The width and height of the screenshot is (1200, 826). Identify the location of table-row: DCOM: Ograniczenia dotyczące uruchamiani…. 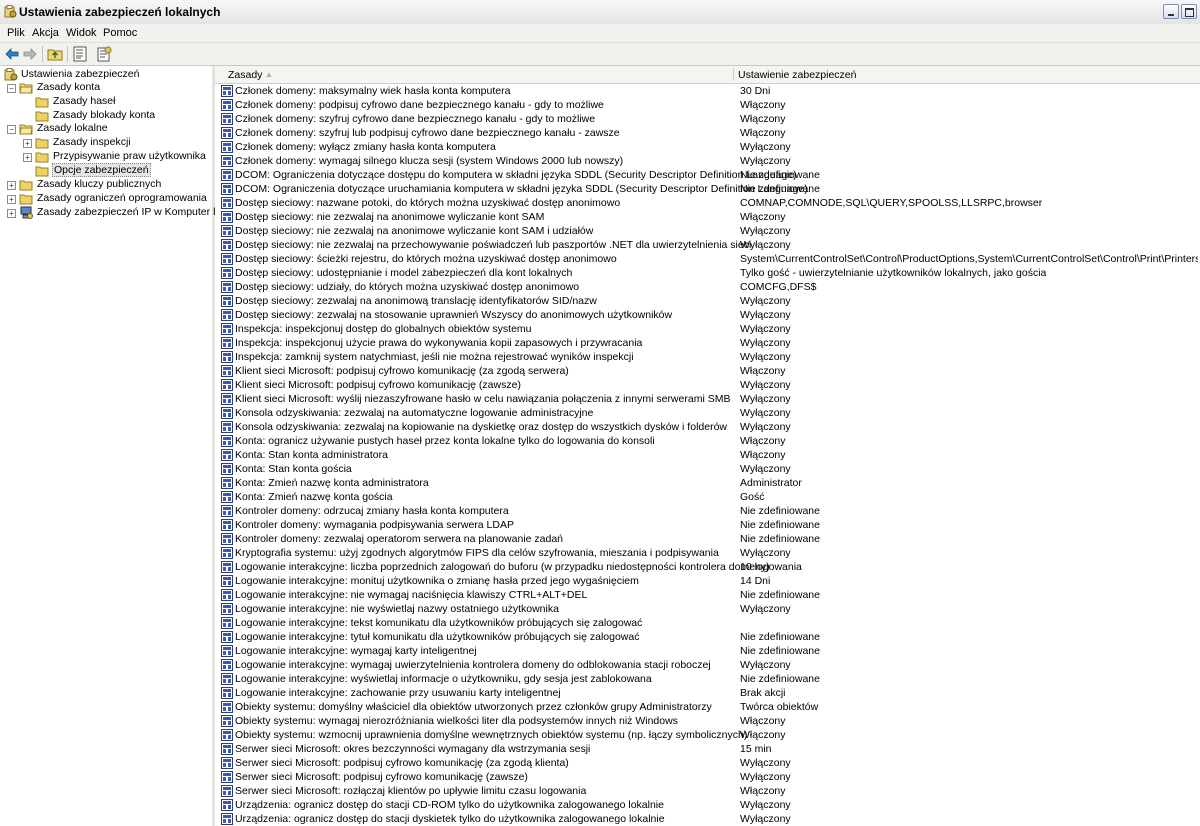
(707, 189).